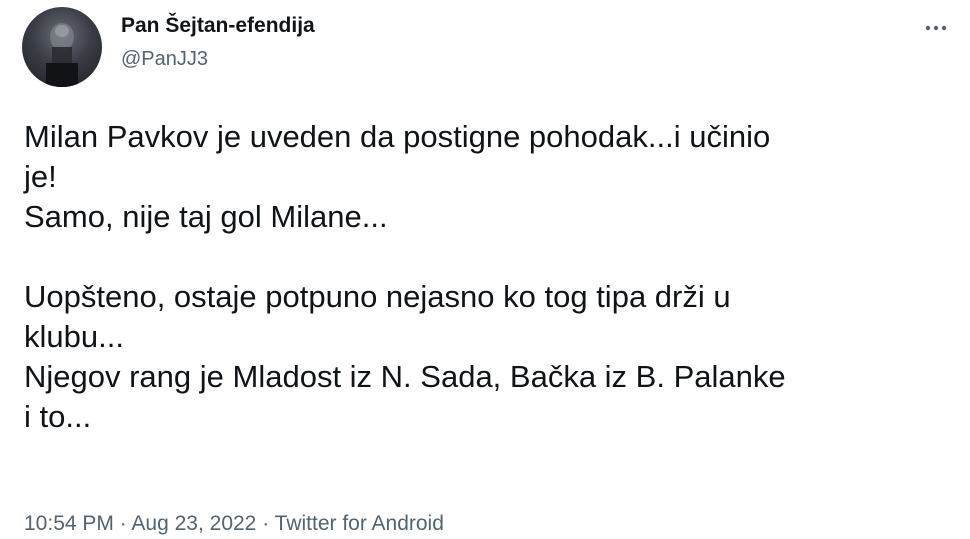  Describe the element at coordinates (489, 257) in the screenshot. I see `tweet-text-line` at that location.